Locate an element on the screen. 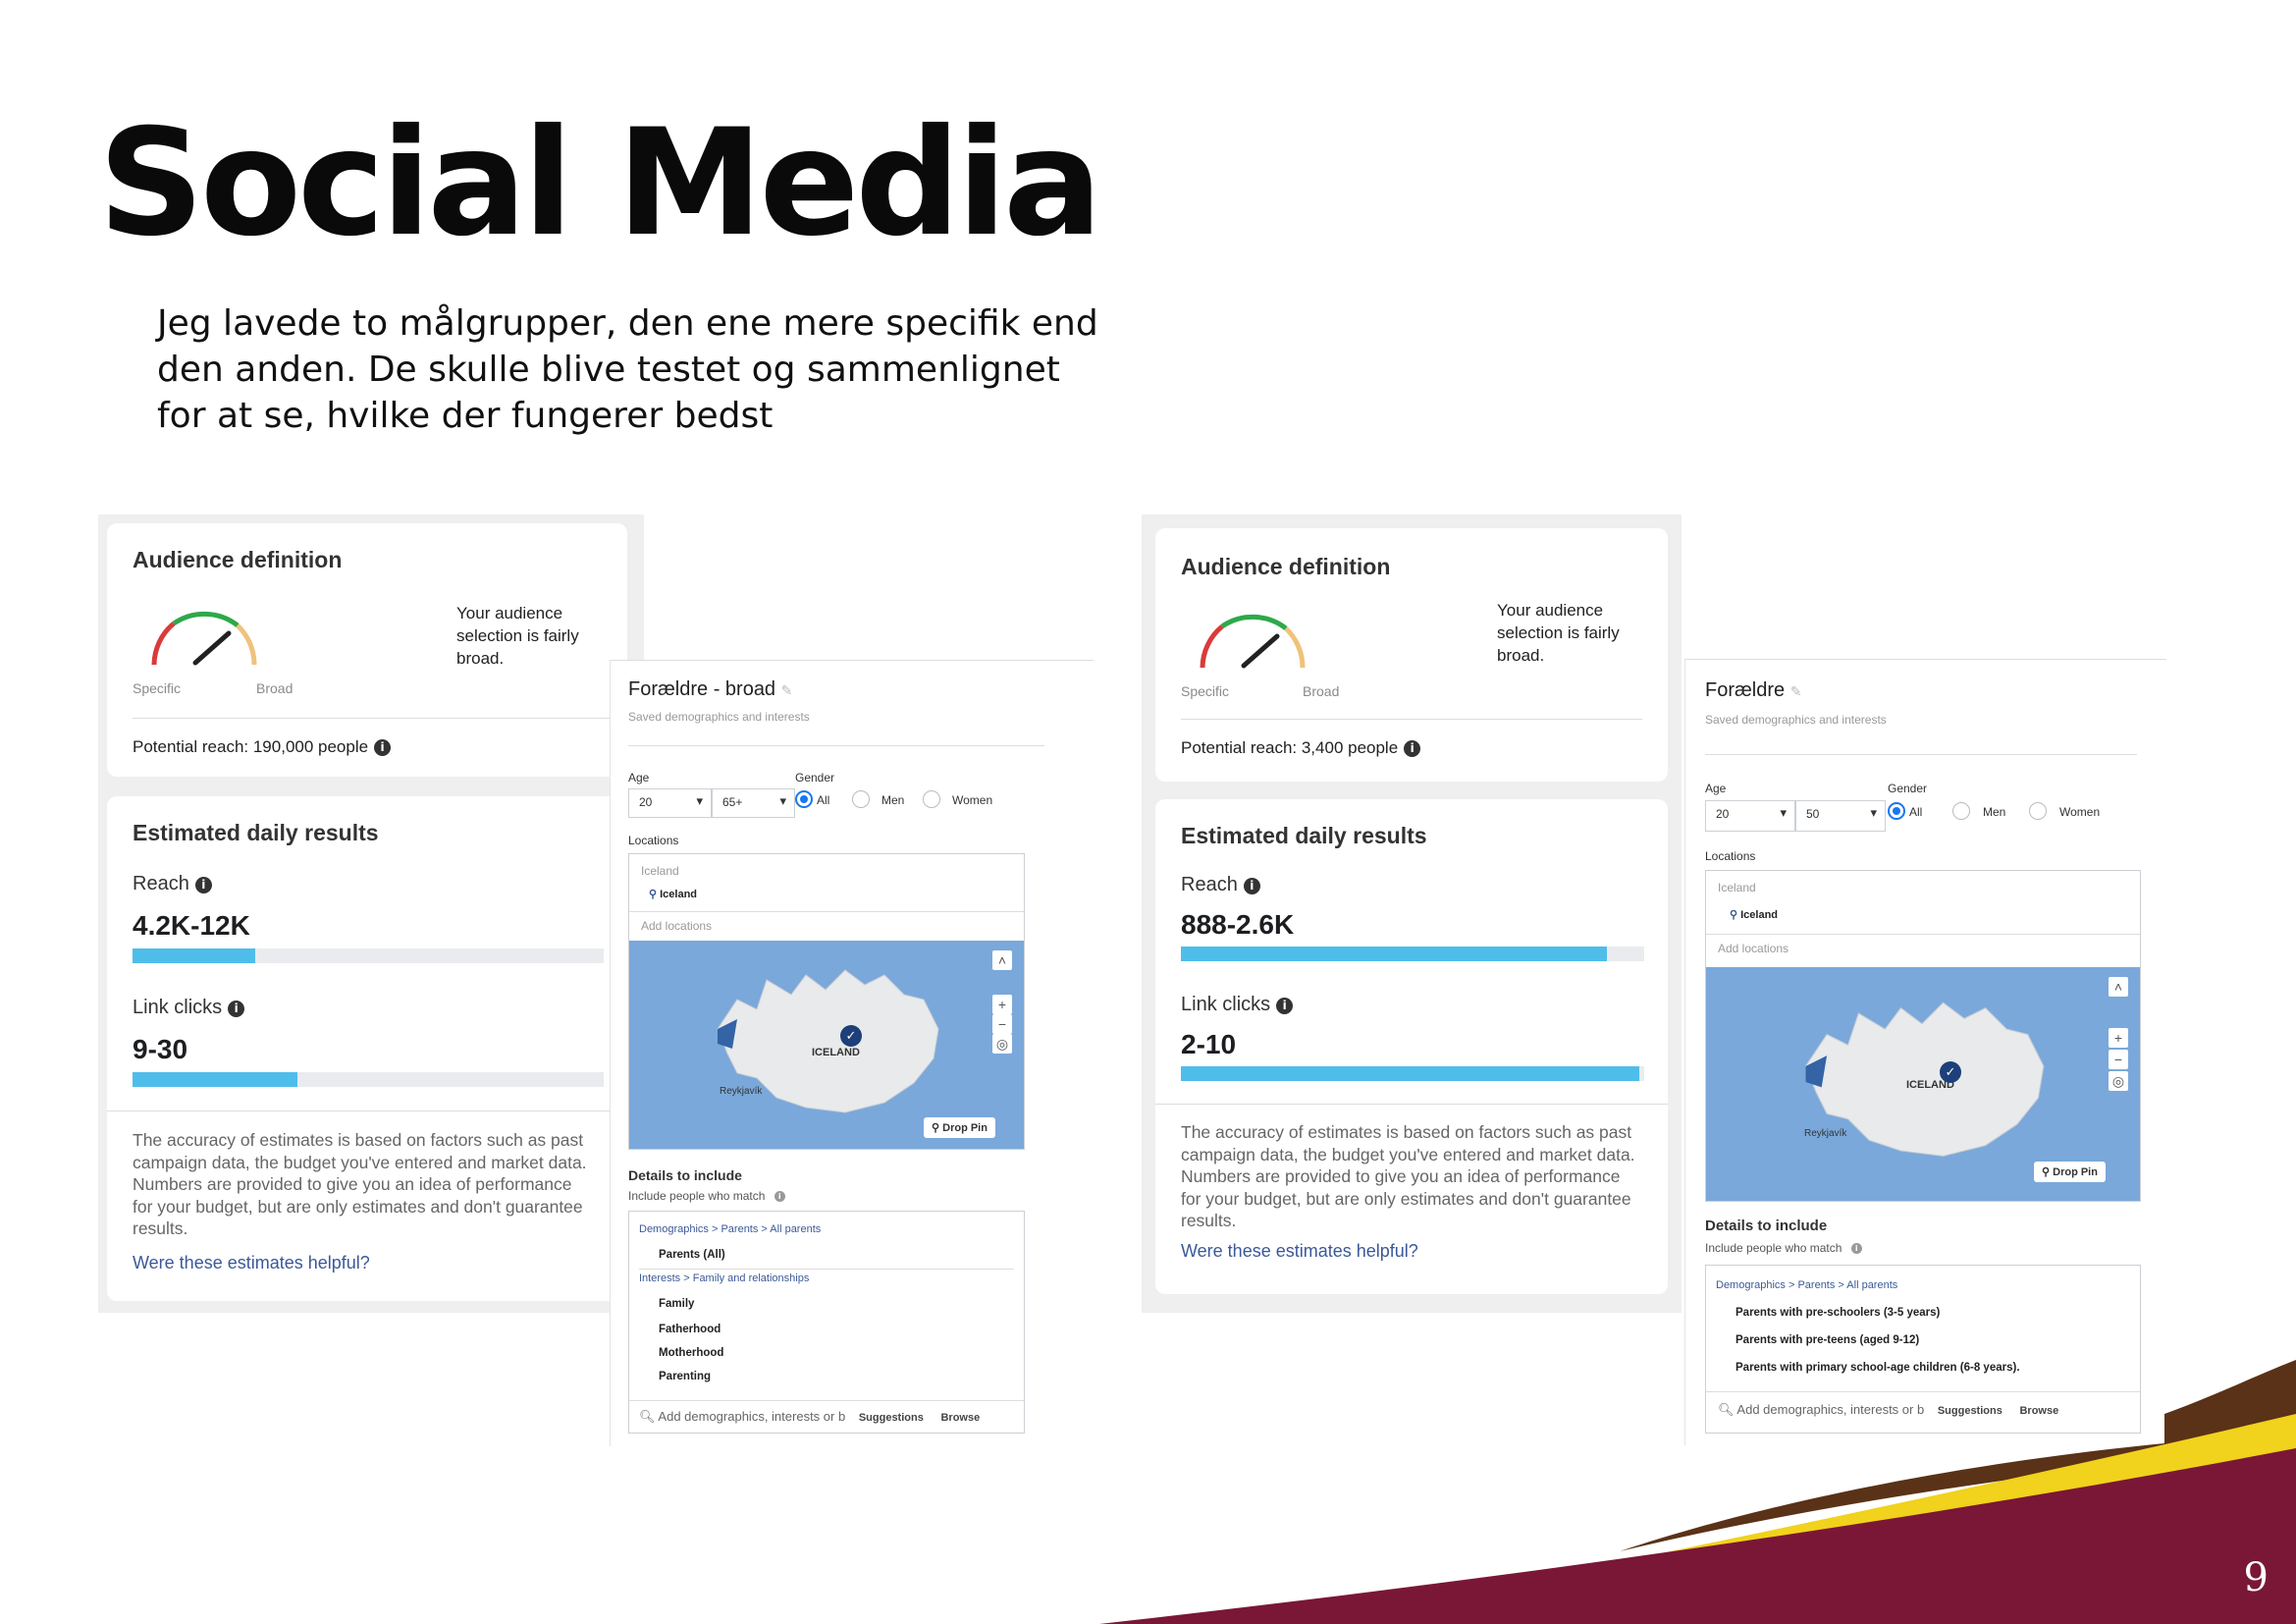 The height and width of the screenshot is (1624, 2296). page-number: 9 is located at coordinates (2256, 1577).